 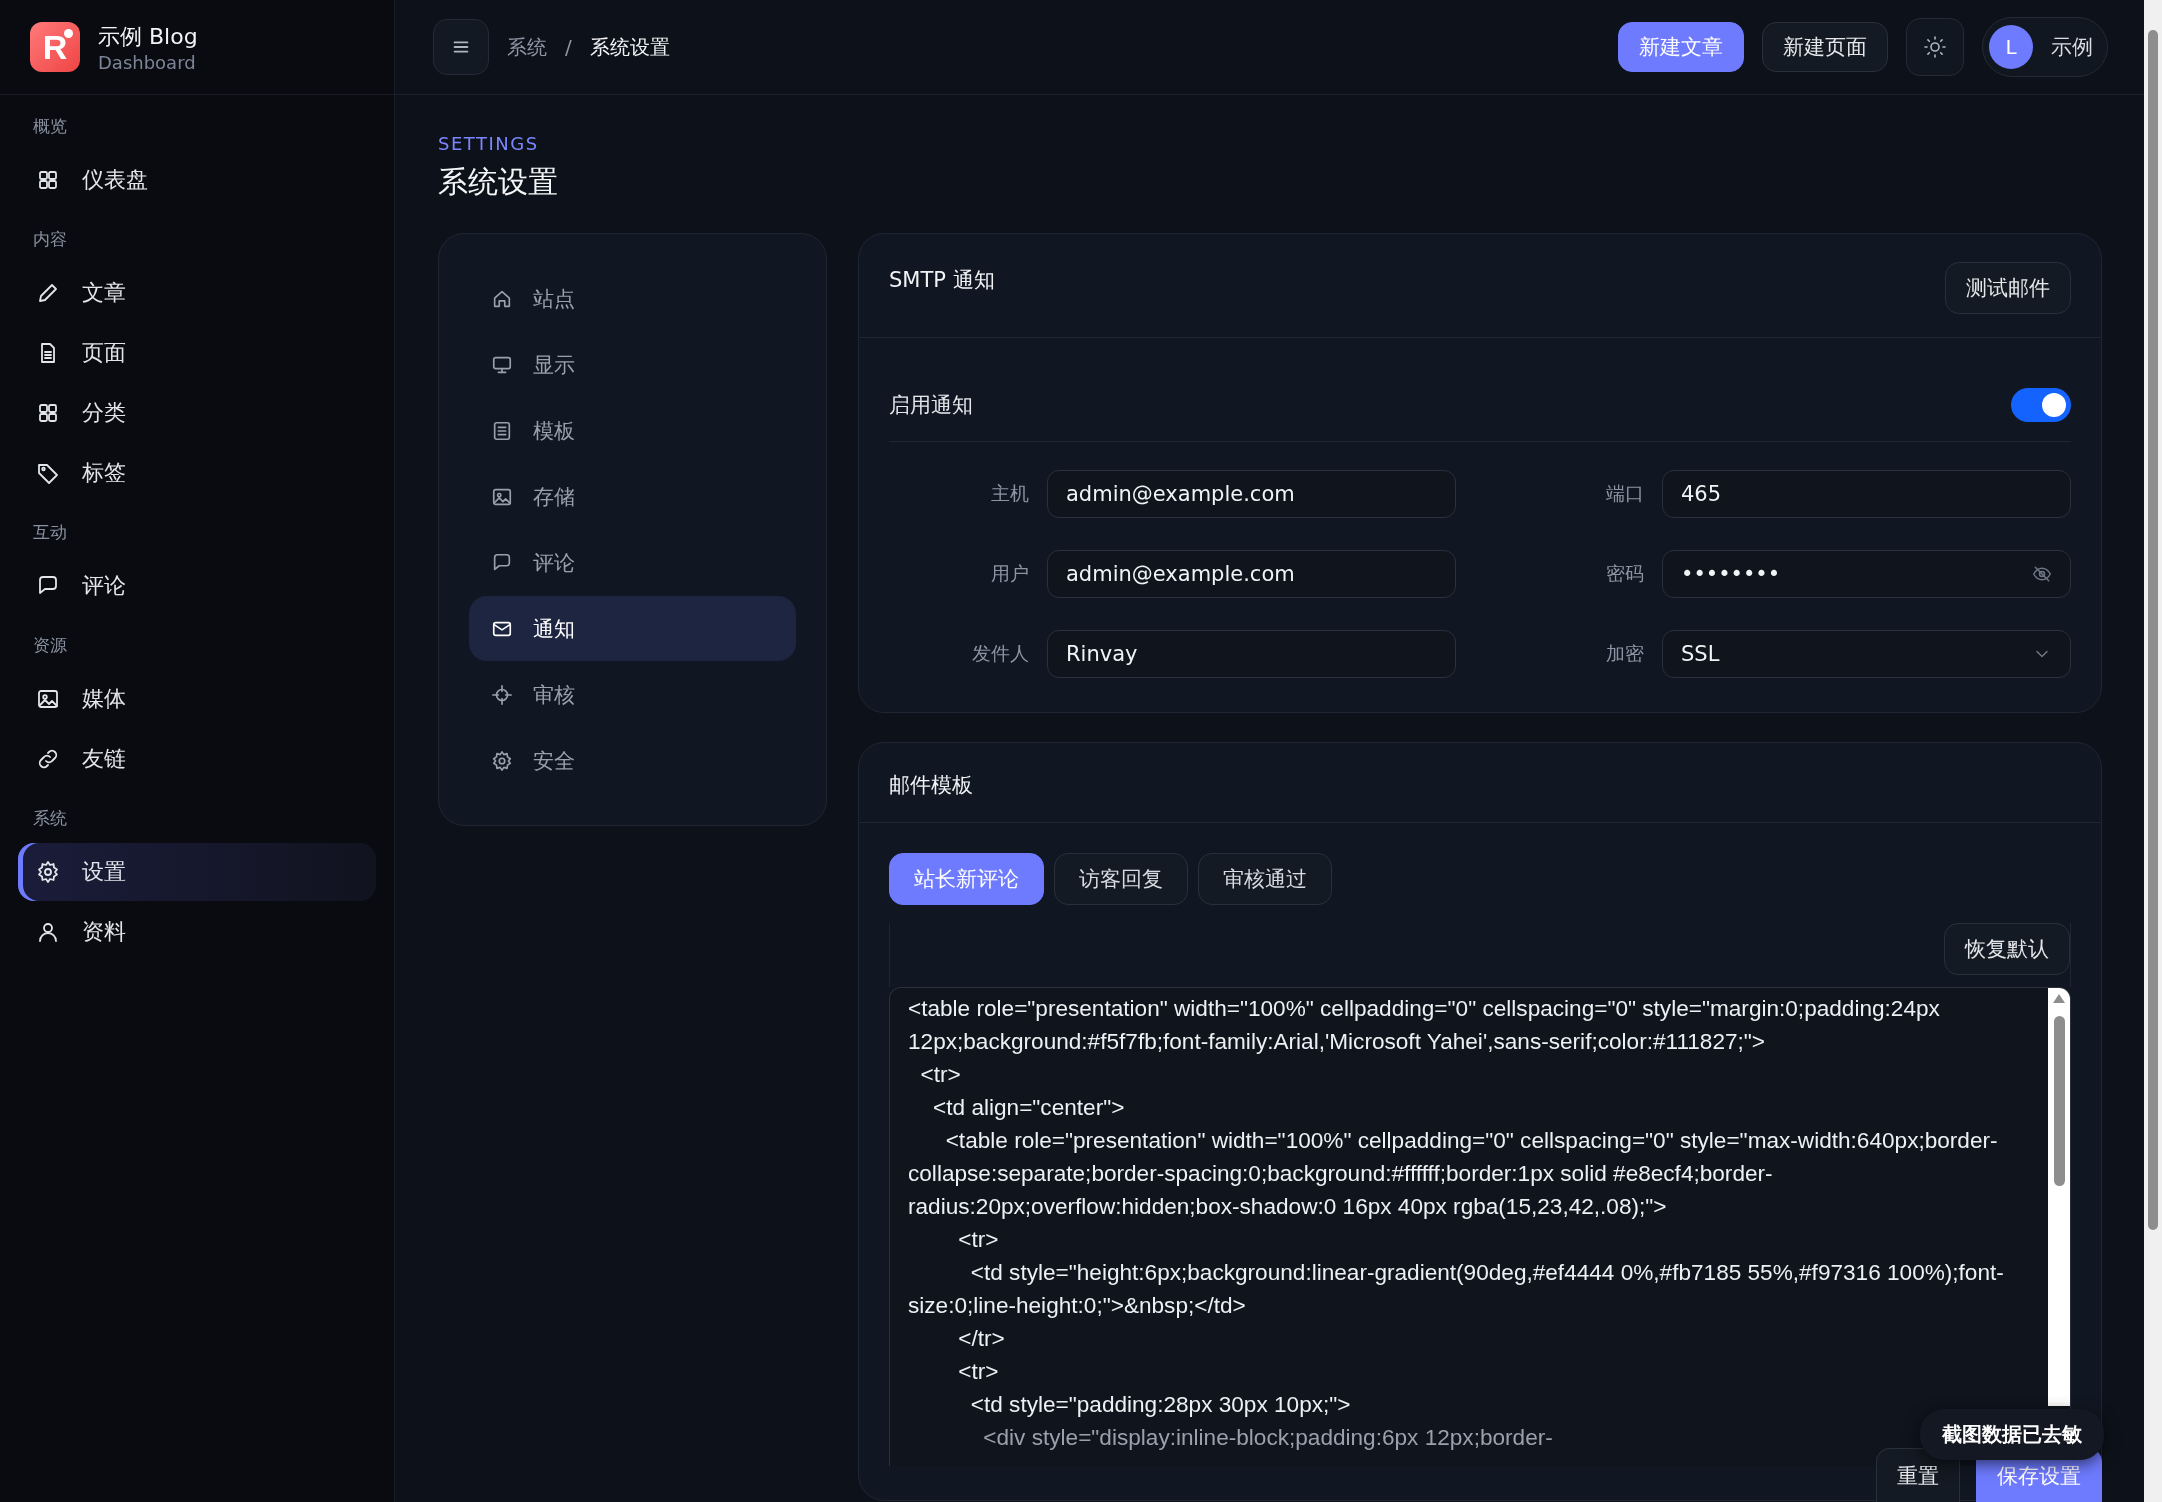 I want to click on page-eyebrow: SETTINGS, so click(x=489, y=143).